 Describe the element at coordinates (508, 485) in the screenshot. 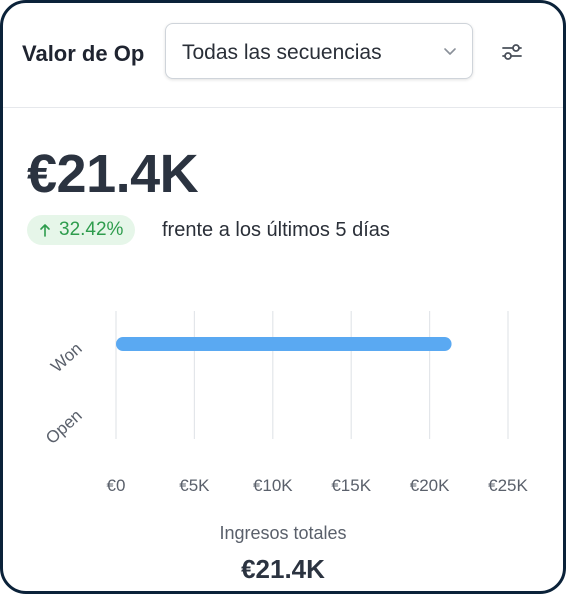

I see `x-tick-label: €25K` at that location.